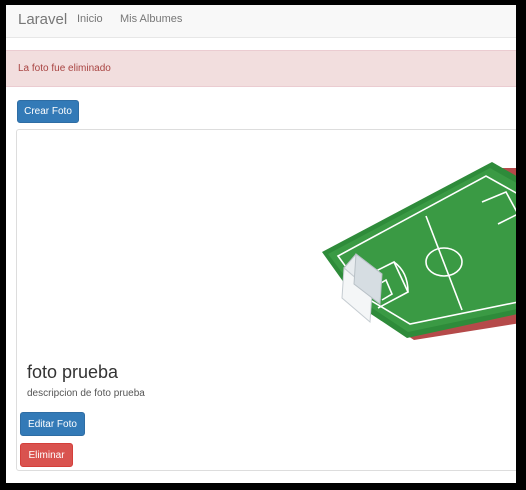 The width and height of the screenshot is (526, 490). What do you see at coordinates (86, 393) in the screenshot?
I see `photo-description: descripcion de foto prueba` at bounding box center [86, 393].